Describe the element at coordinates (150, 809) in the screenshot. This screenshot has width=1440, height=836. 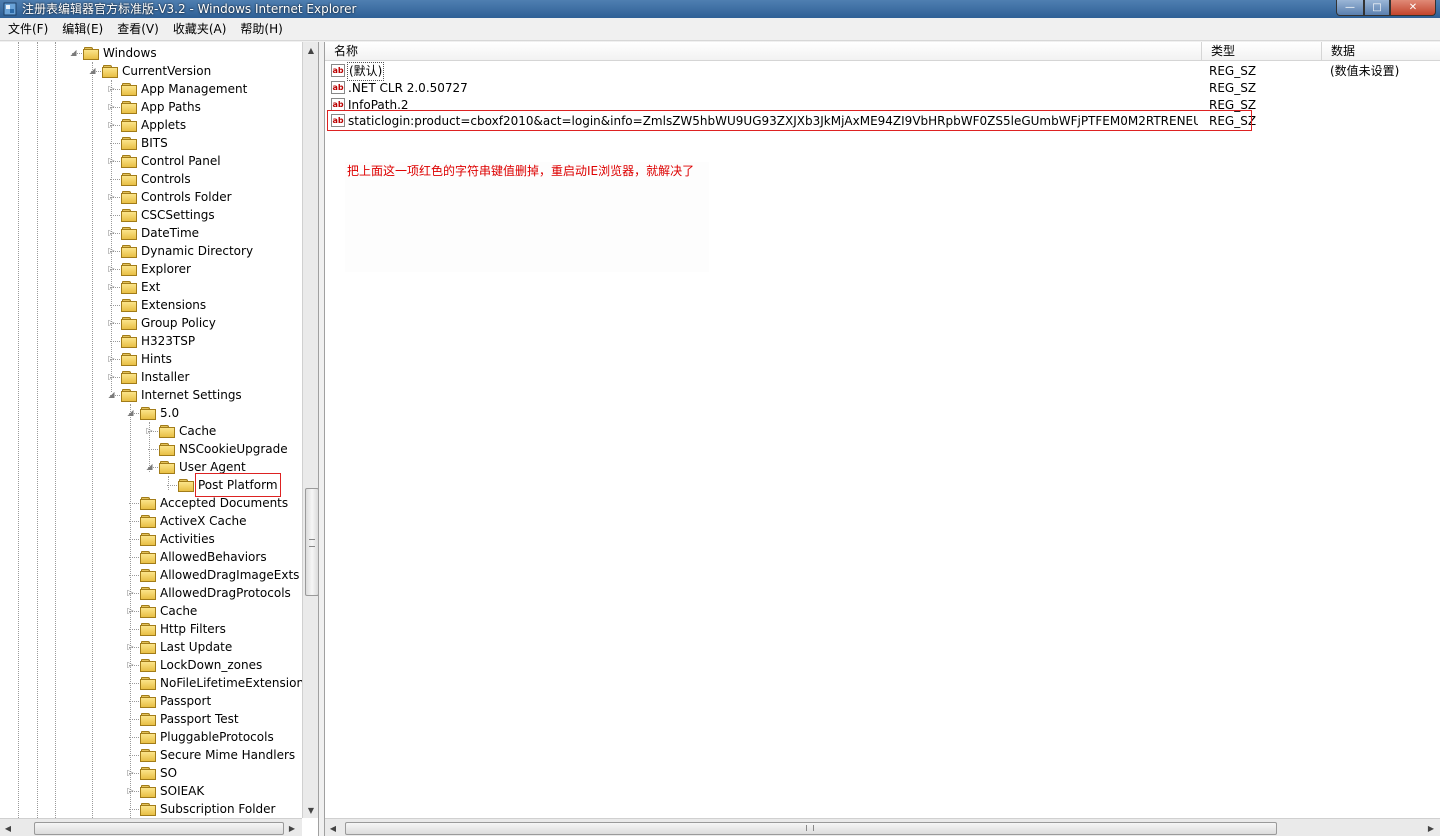
I see `tree-item: Subscription Folder` at that location.